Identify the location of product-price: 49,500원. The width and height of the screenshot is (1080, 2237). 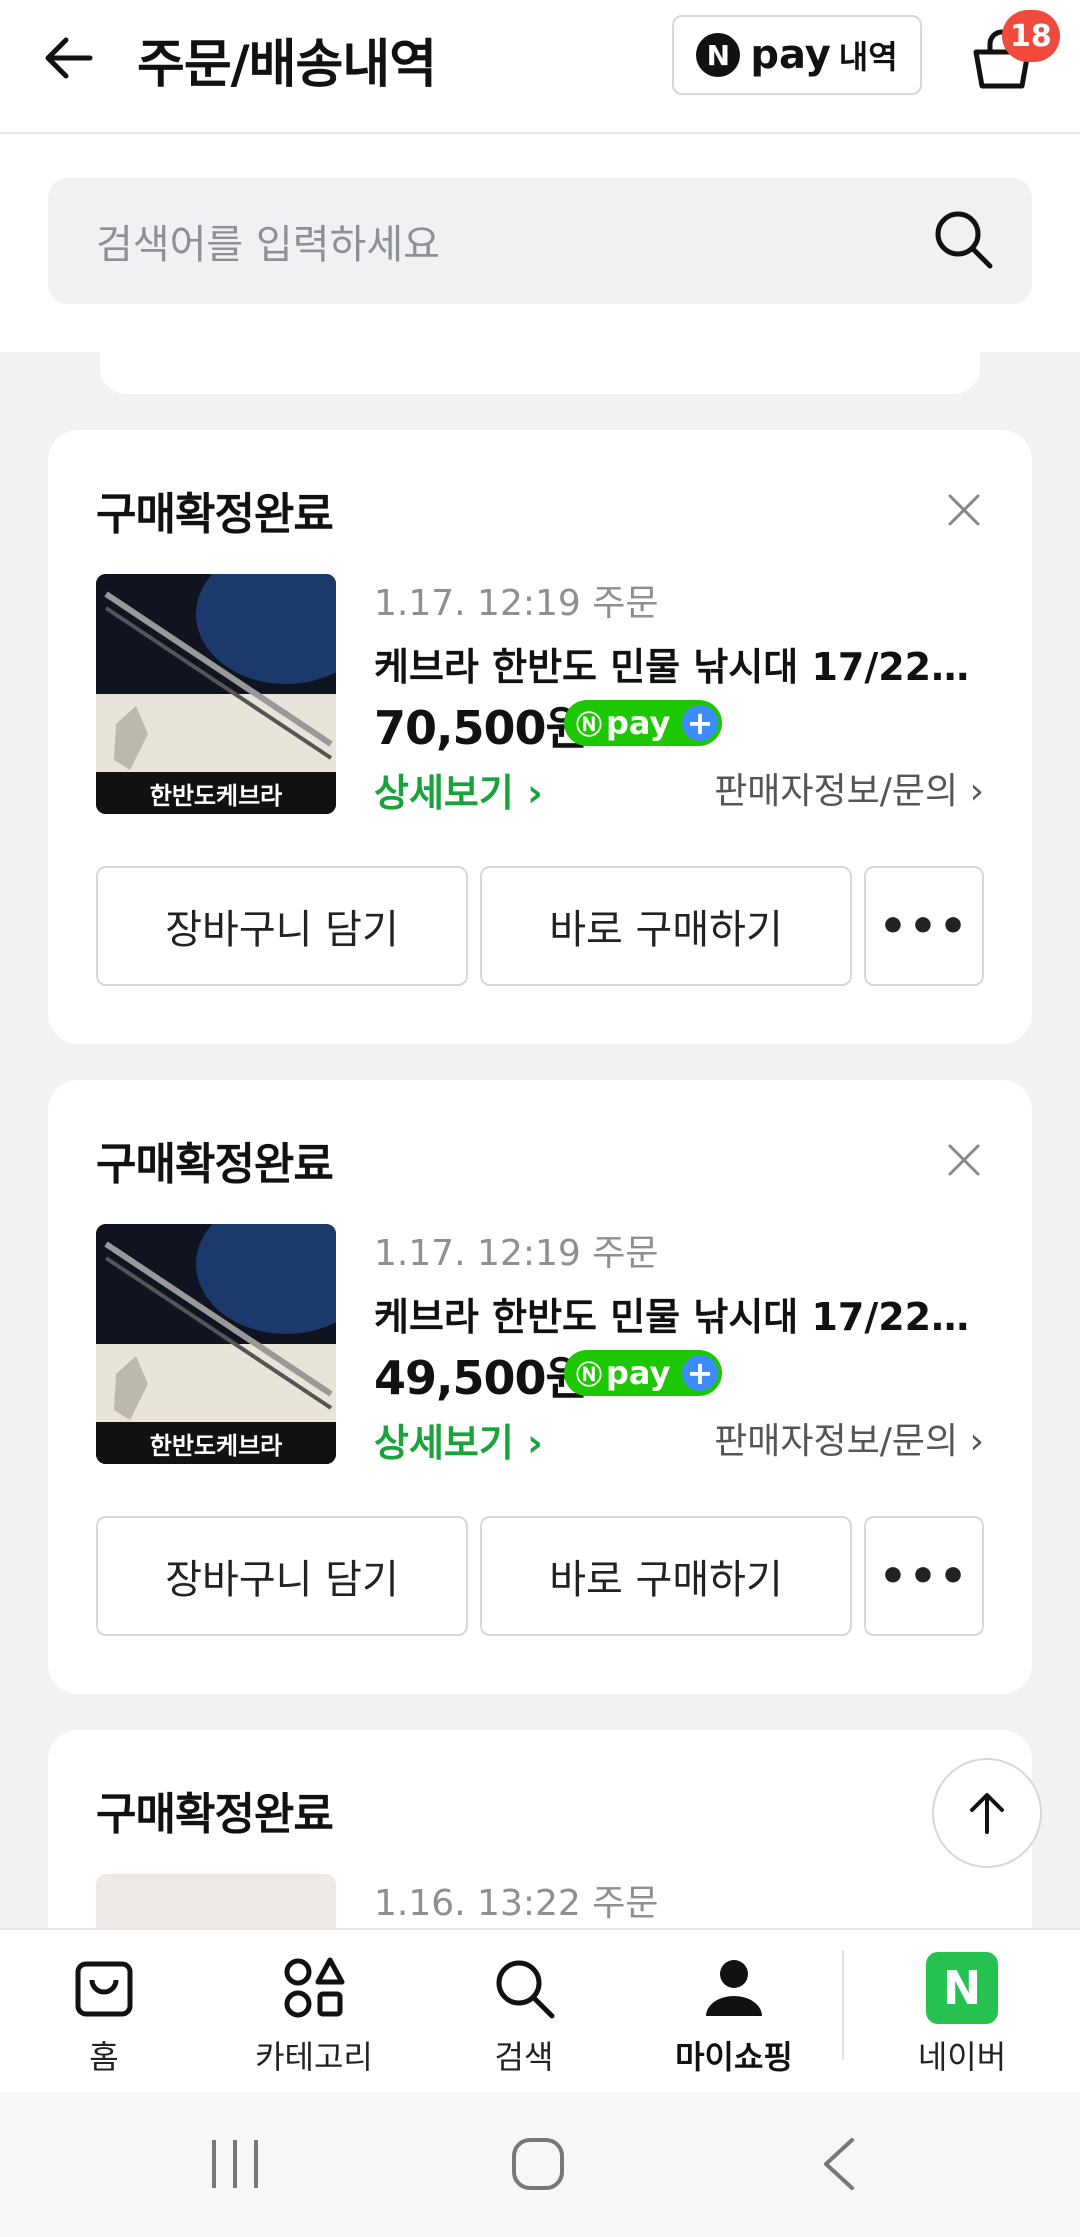
(481, 1378).